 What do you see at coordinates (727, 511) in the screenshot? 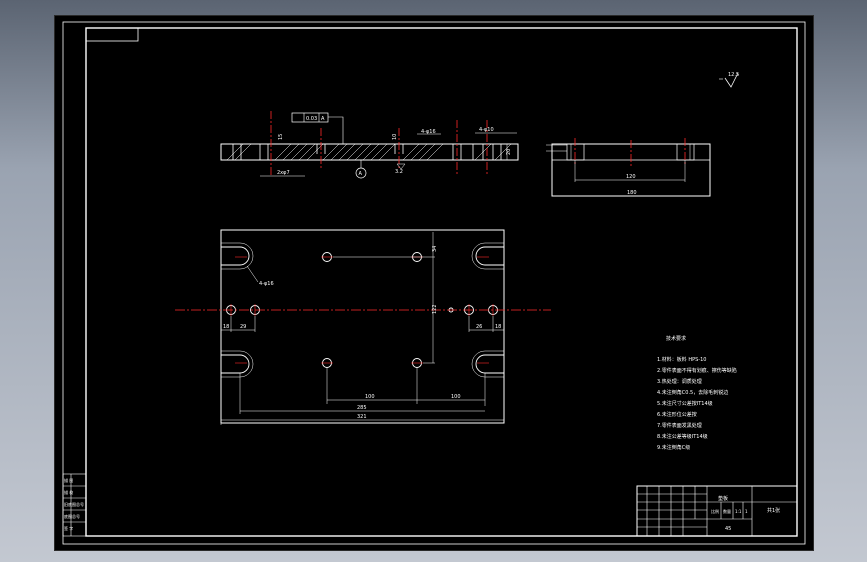
I see `title-field-b: 数量` at bounding box center [727, 511].